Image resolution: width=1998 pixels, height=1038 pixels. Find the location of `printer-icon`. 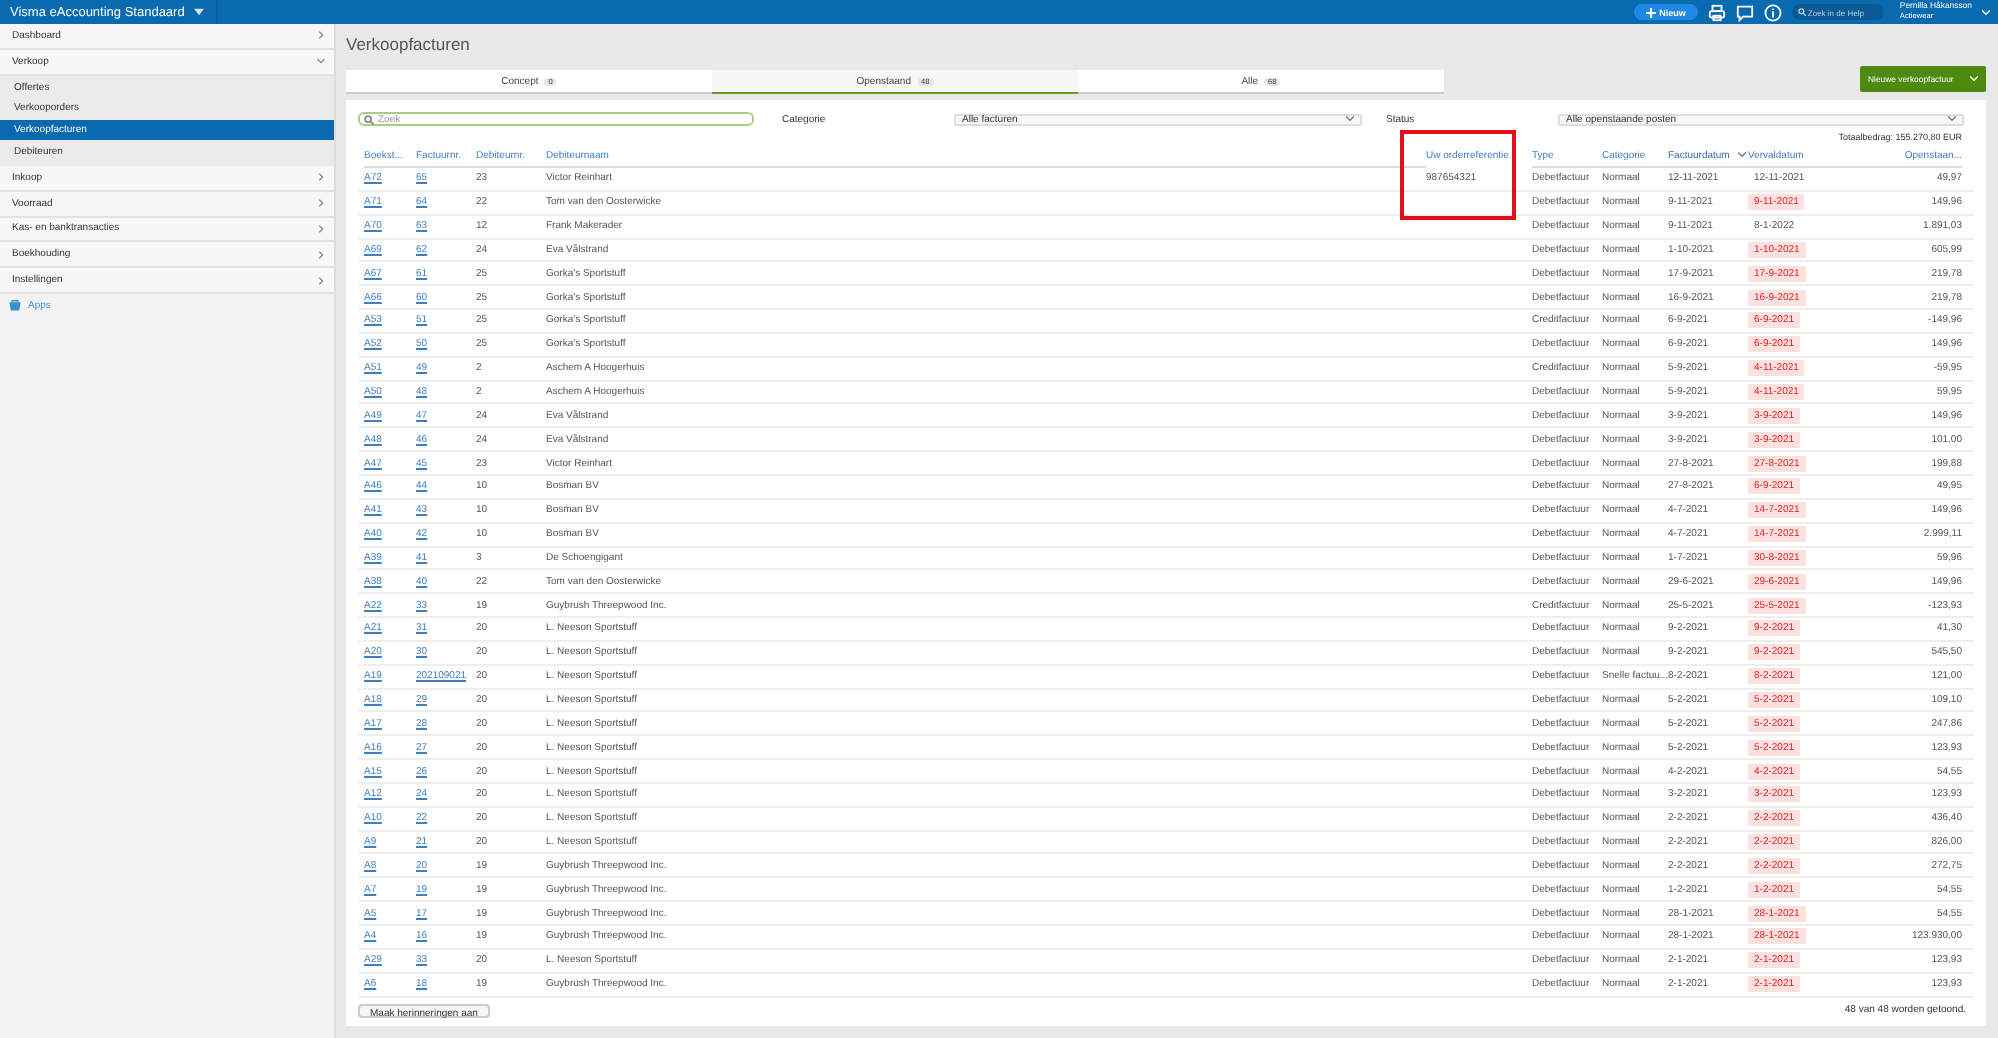

printer-icon is located at coordinates (1716, 12).